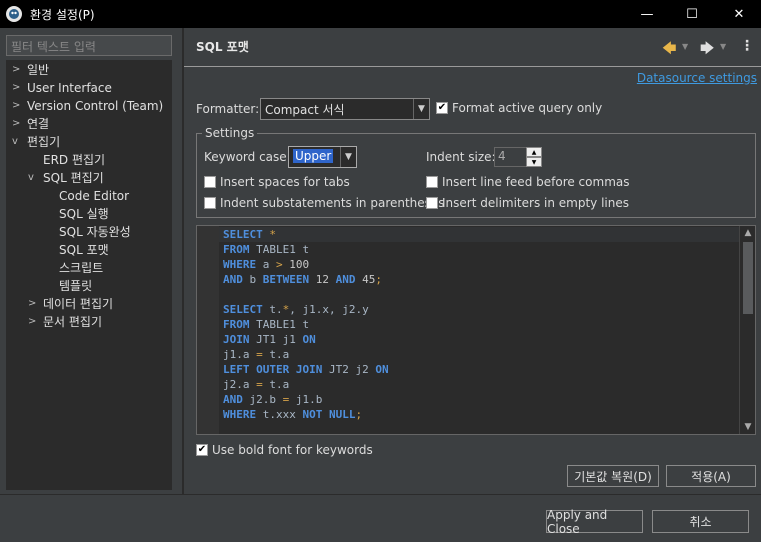 The width and height of the screenshot is (761, 542). I want to click on header-divider, so click(472, 66).